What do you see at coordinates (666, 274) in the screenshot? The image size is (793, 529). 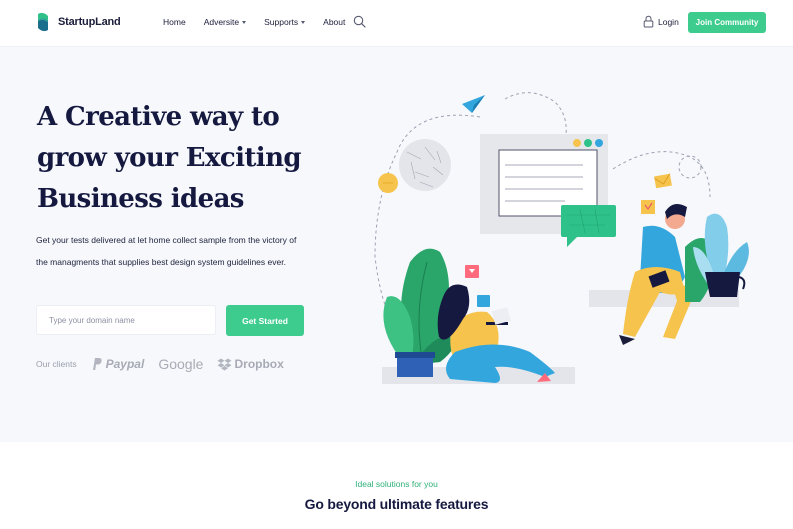 I see `person-illustration` at bounding box center [666, 274].